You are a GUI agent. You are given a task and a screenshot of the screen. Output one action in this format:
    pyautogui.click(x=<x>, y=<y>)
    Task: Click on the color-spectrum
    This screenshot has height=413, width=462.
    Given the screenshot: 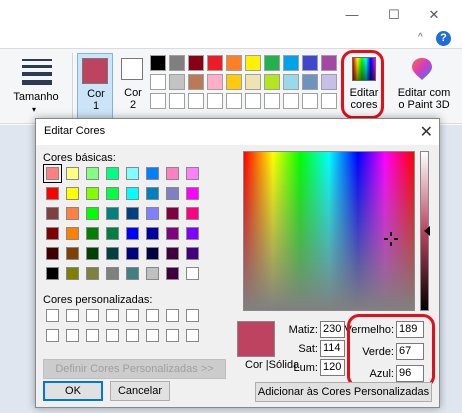 What is the action you would take?
    pyautogui.click(x=329, y=231)
    